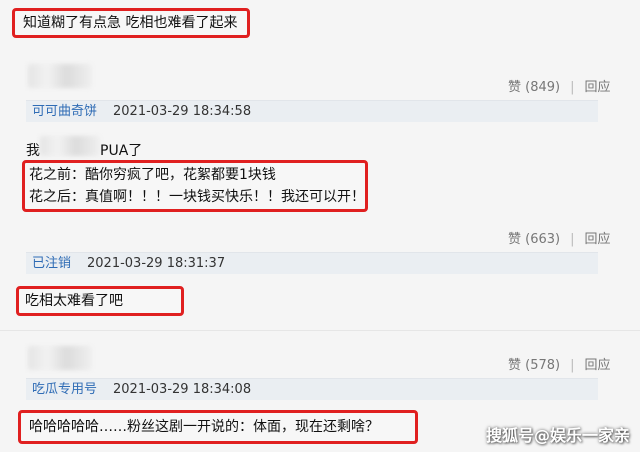 Image resolution: width=640 pixels, height=452 pixels. I want to click on timestamp: 2021-03-29 18:34:08, so click(182, 389).